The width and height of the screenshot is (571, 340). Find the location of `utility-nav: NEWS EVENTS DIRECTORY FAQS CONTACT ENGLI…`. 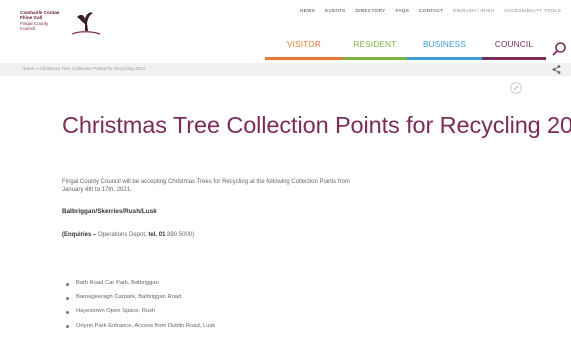

utility-nav: NEWS EVENTS DIRECTORY FAQS CONTACT ENGLI… is located at coordinates (430, 11).